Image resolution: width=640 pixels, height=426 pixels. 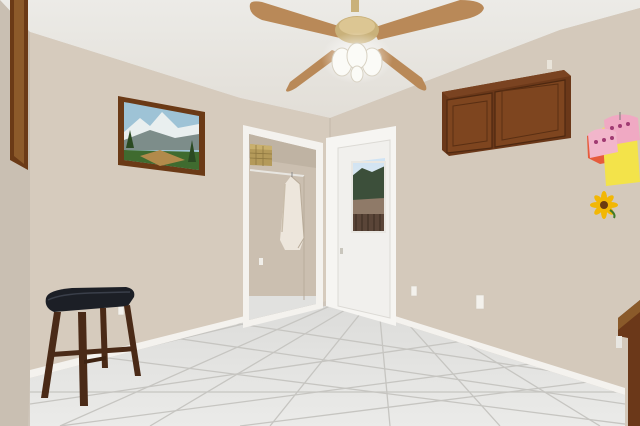 What do you see at coordinates (341, 251) in the screenshot?
I see `door-knob-icon` at bounding box center [341, 251].